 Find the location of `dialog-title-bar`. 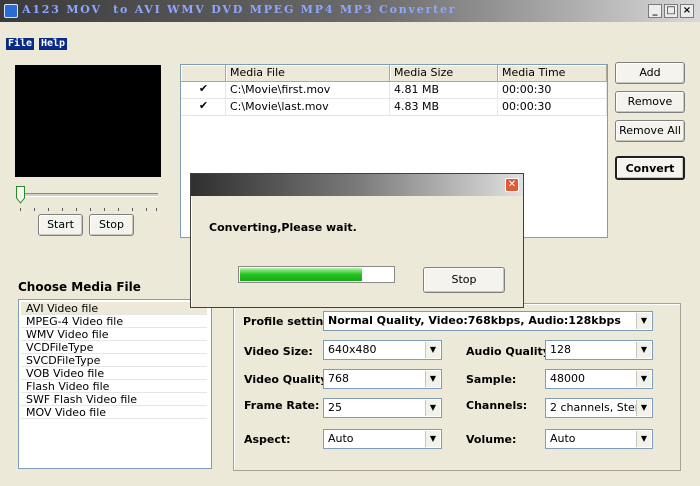

dialog-title-bar is located at coordinates (357, 185).